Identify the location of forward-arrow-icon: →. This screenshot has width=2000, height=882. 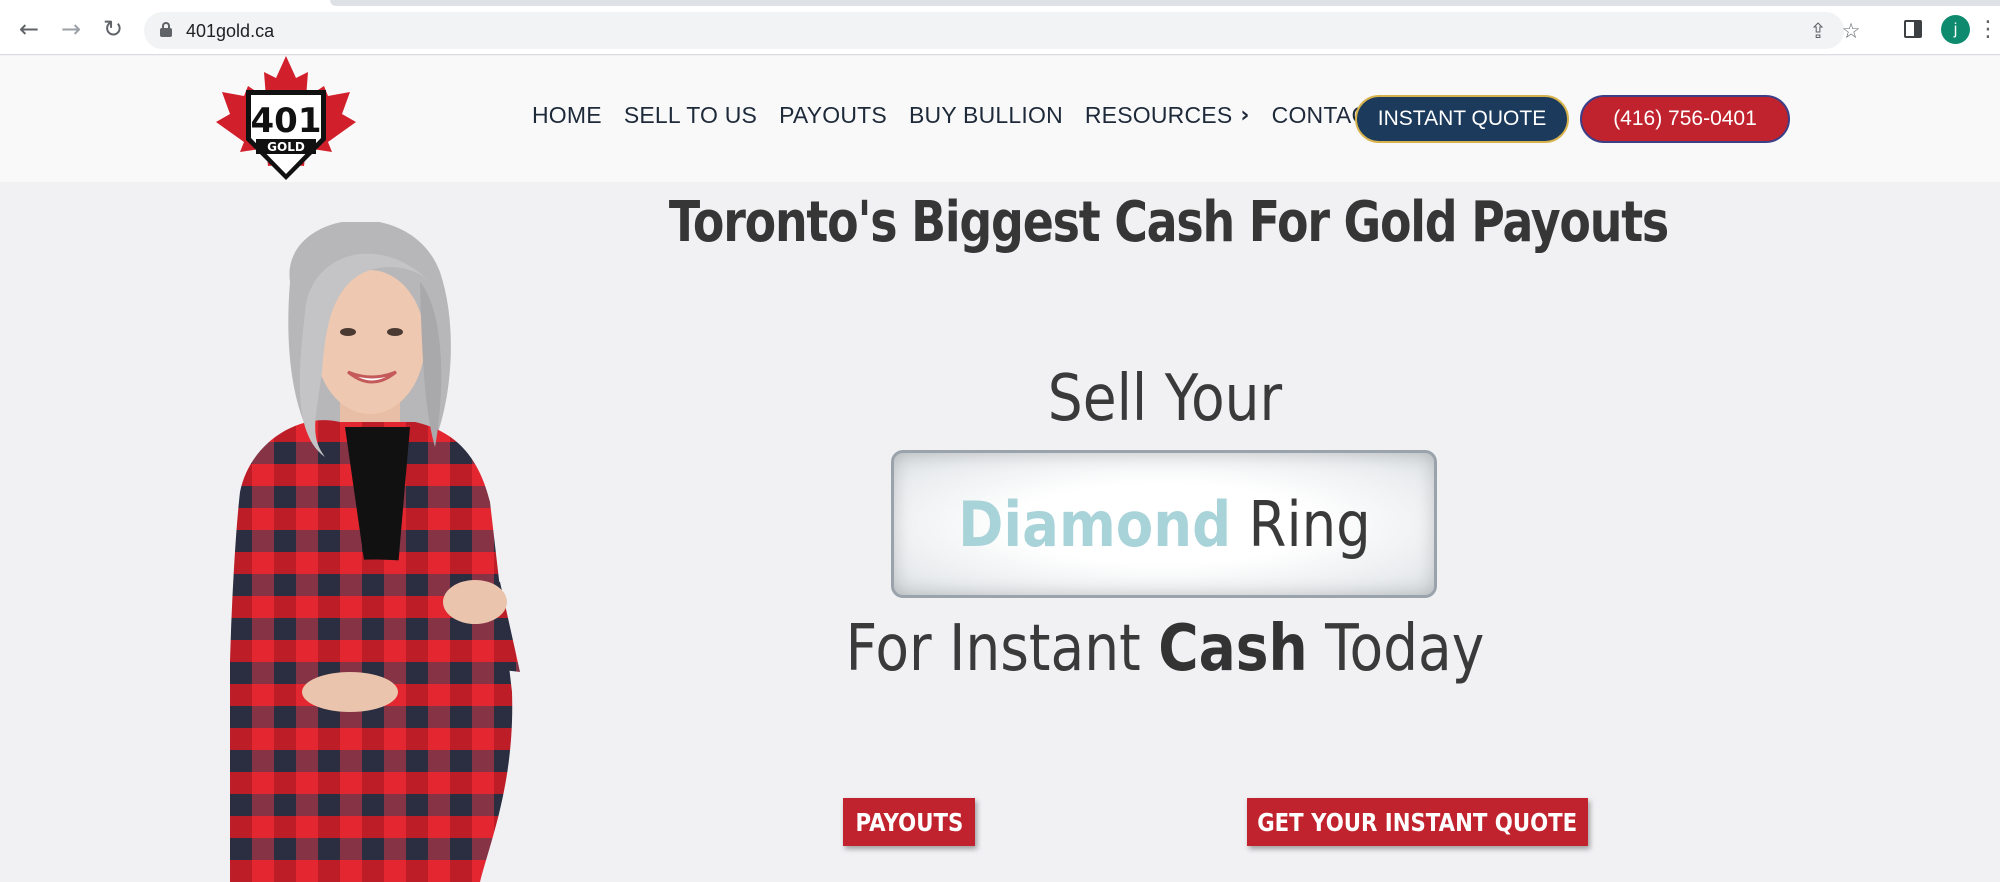
(71, 29).